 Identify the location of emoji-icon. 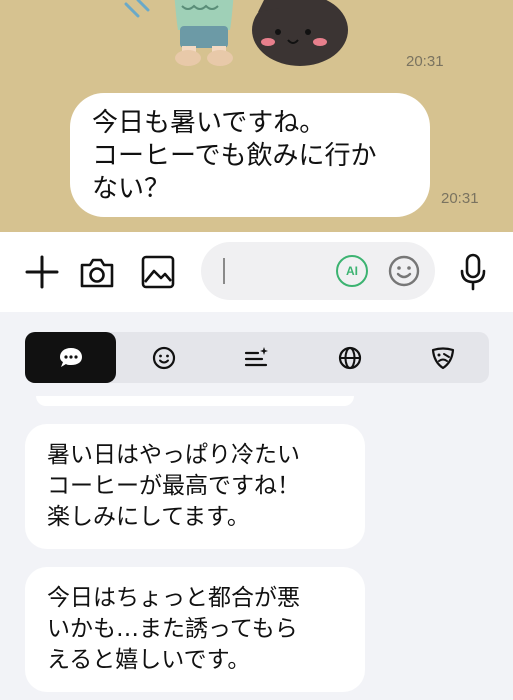
(404, 271).